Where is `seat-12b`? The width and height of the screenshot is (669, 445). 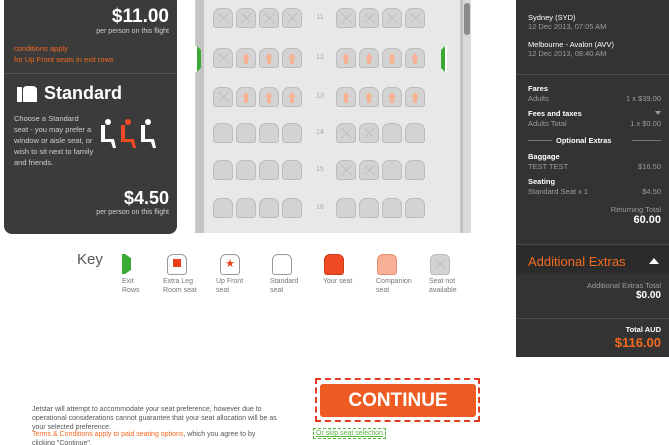 seat-12b is located at coordinates (246, 58).